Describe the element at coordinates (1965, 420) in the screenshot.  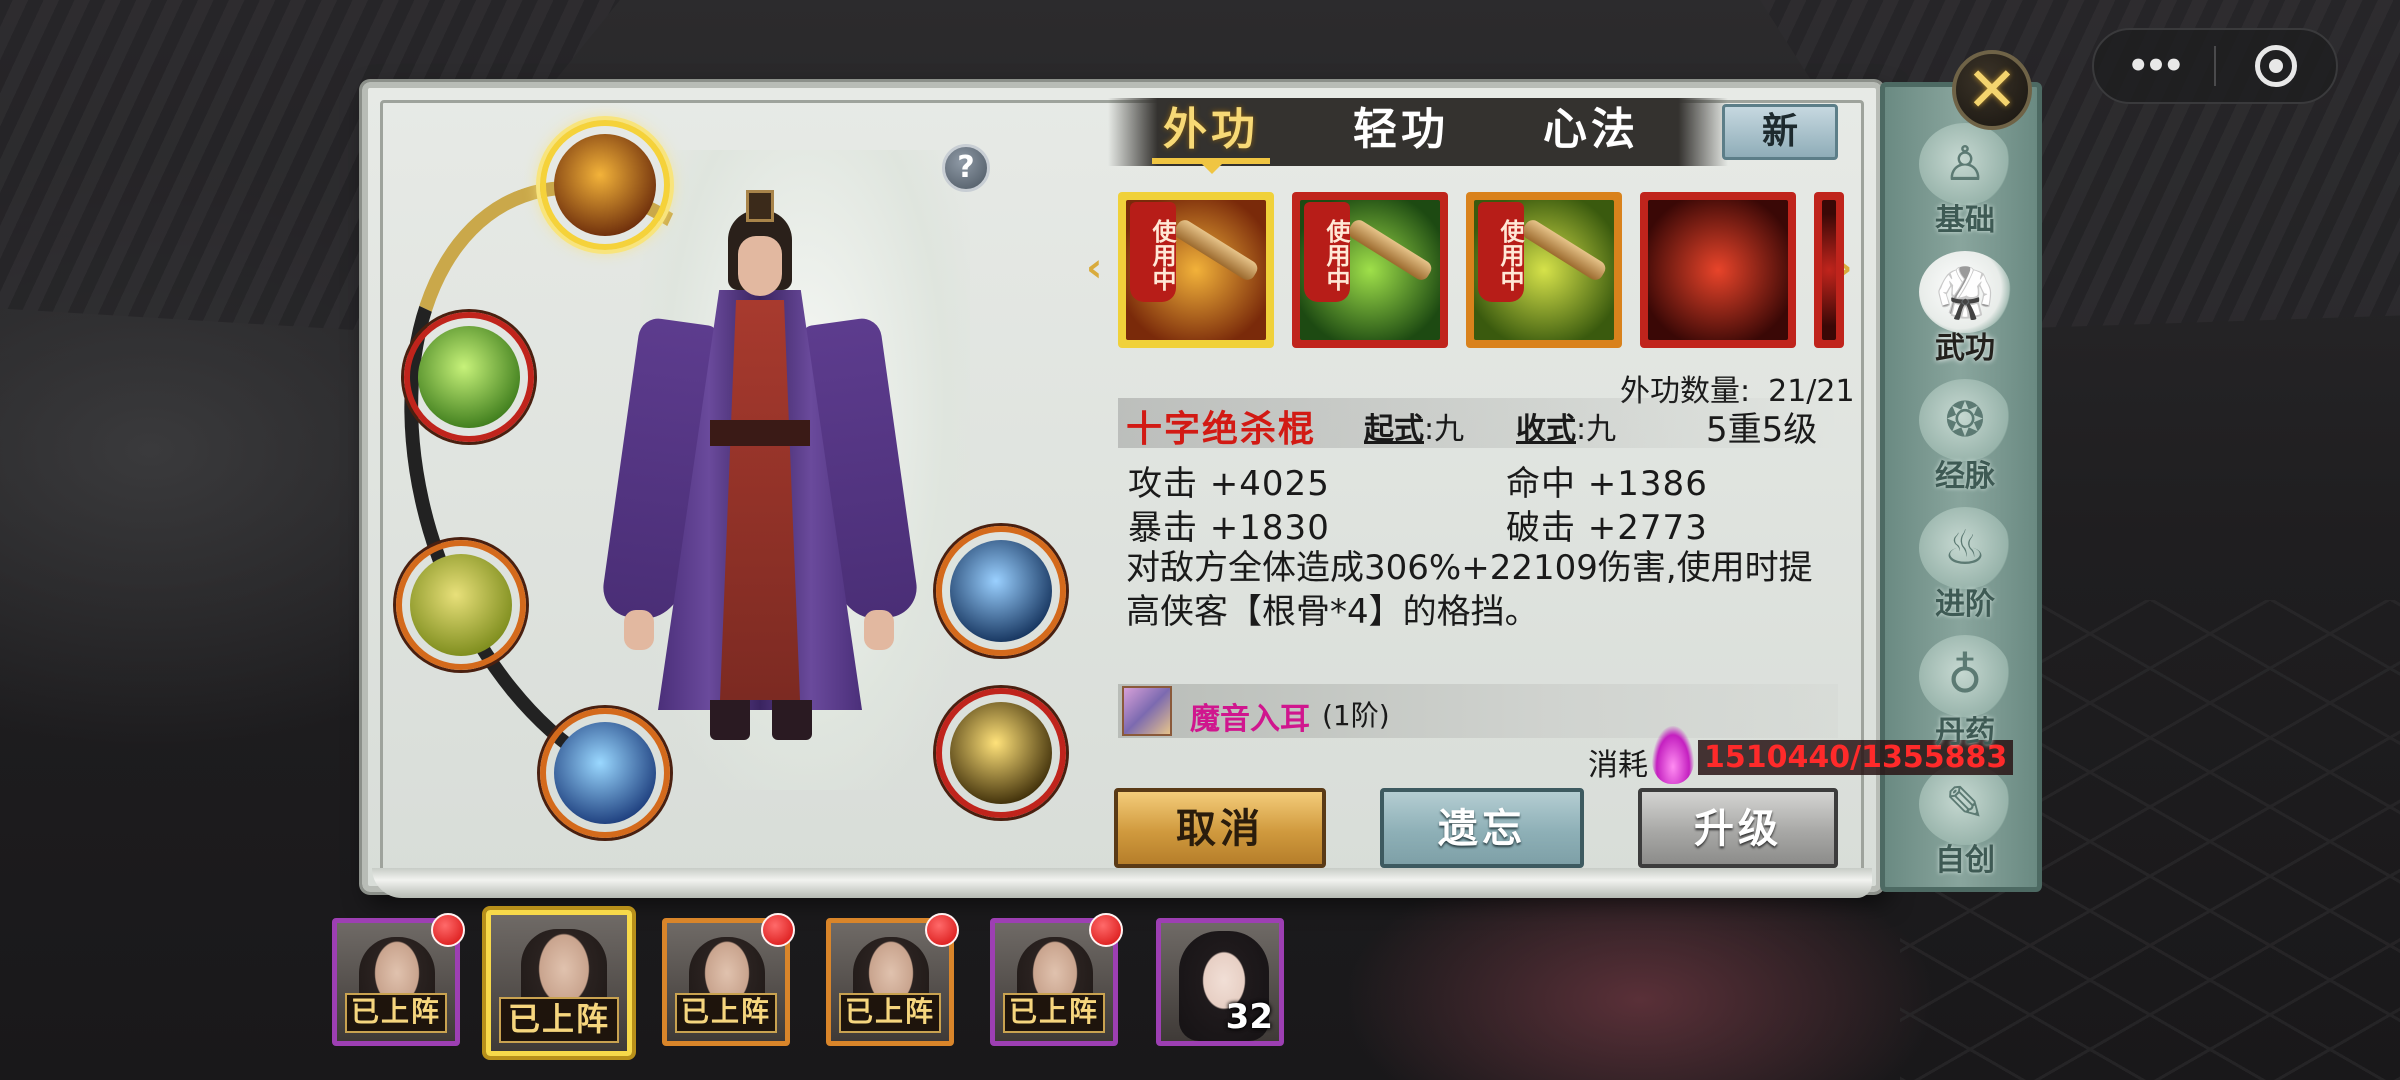
I see `meridian-icon: ❂` at that location.